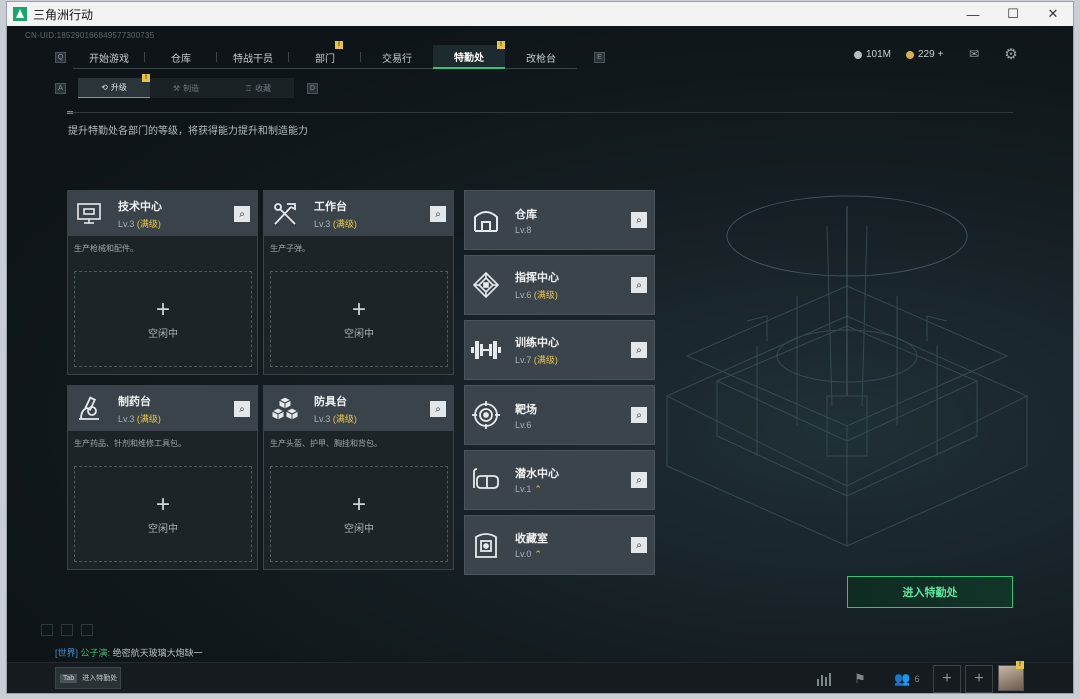 Image resolution: width=1080 pixels, height=699 pixels. What do you see at coordinates (599, 57) in the screenshot?
I see `nav-next-key: E` at bounding box center [599, 57].